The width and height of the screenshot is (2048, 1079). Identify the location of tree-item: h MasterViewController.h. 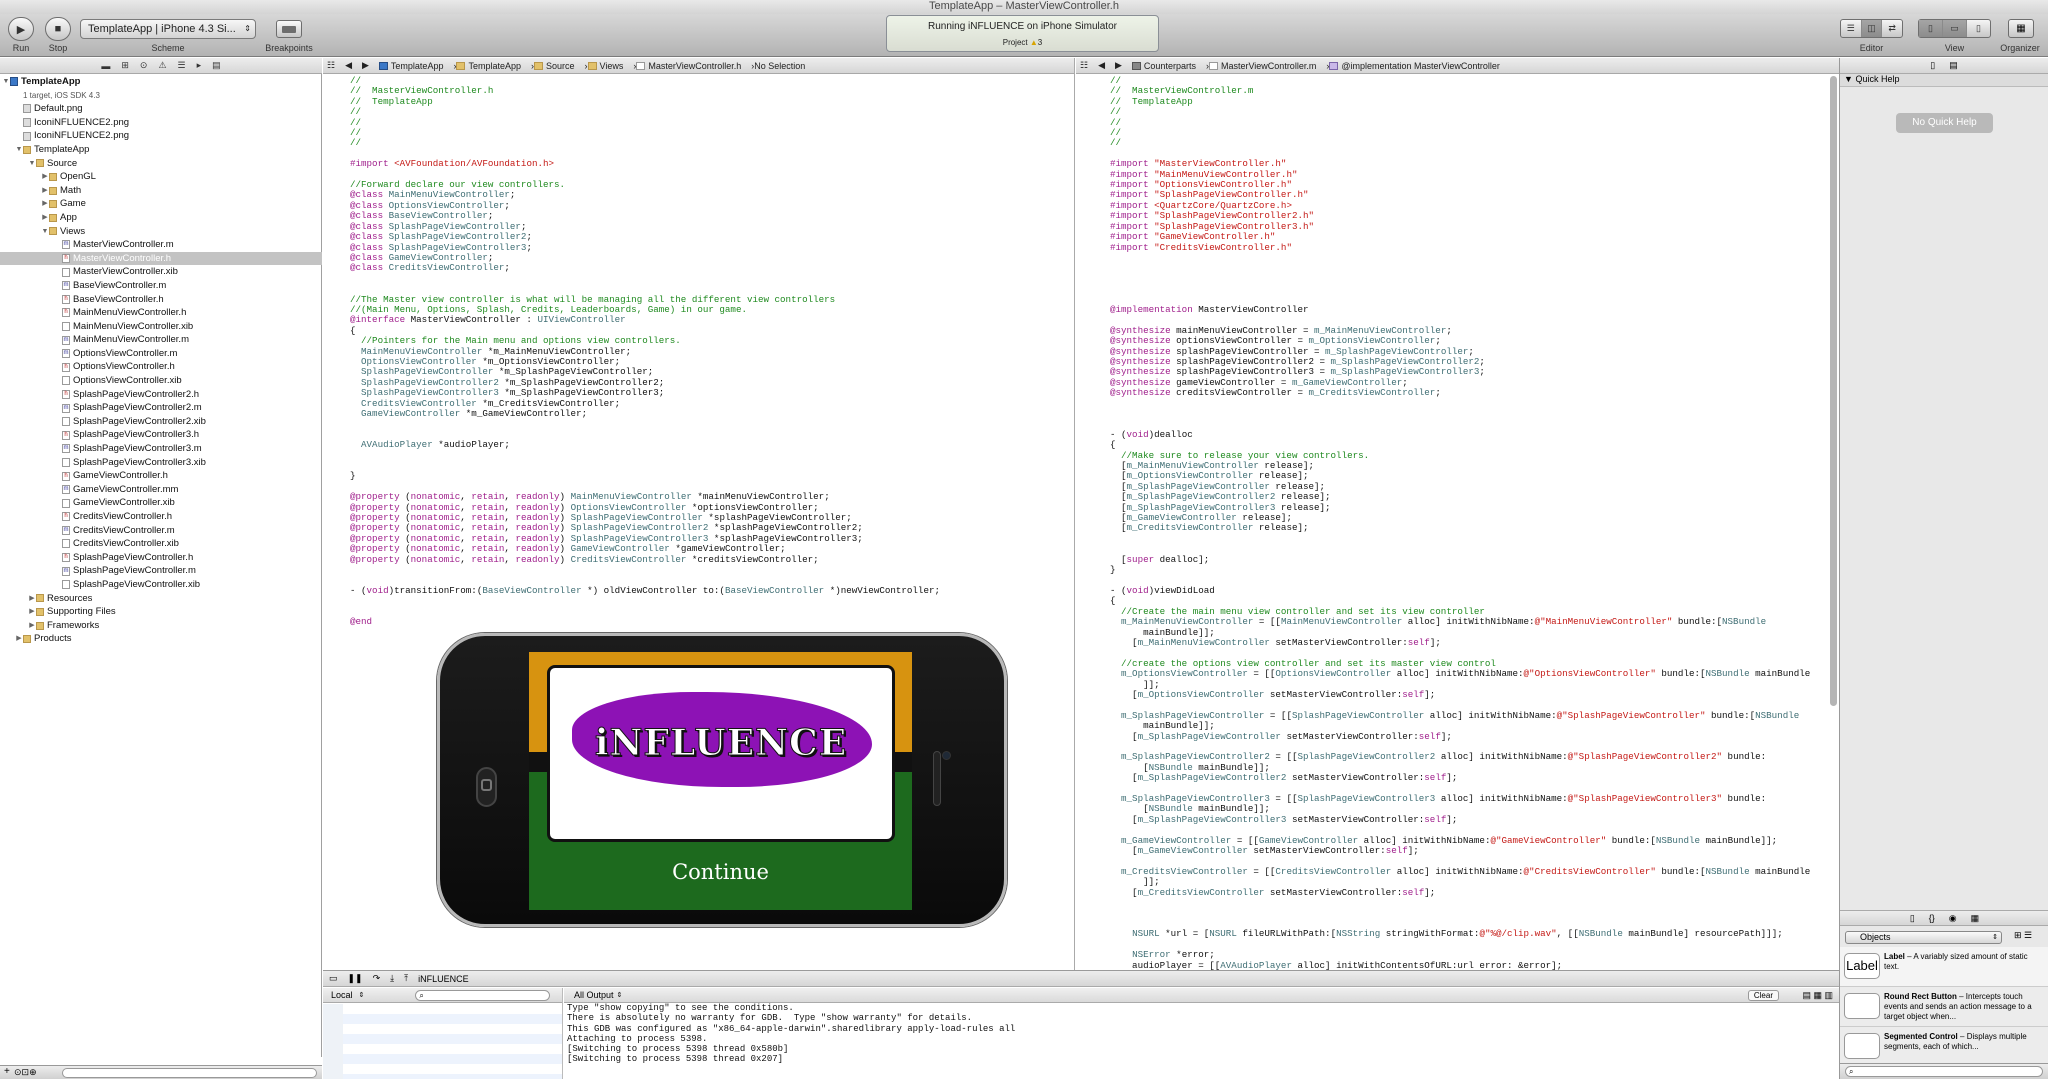
(161, 258).